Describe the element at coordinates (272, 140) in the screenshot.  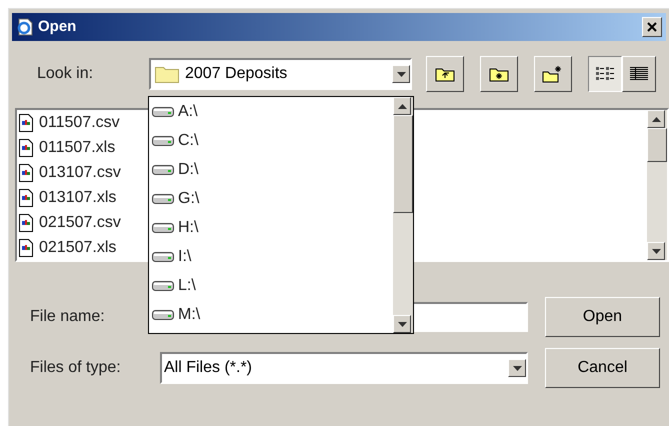
I see `drive-item: C:\` at that location.